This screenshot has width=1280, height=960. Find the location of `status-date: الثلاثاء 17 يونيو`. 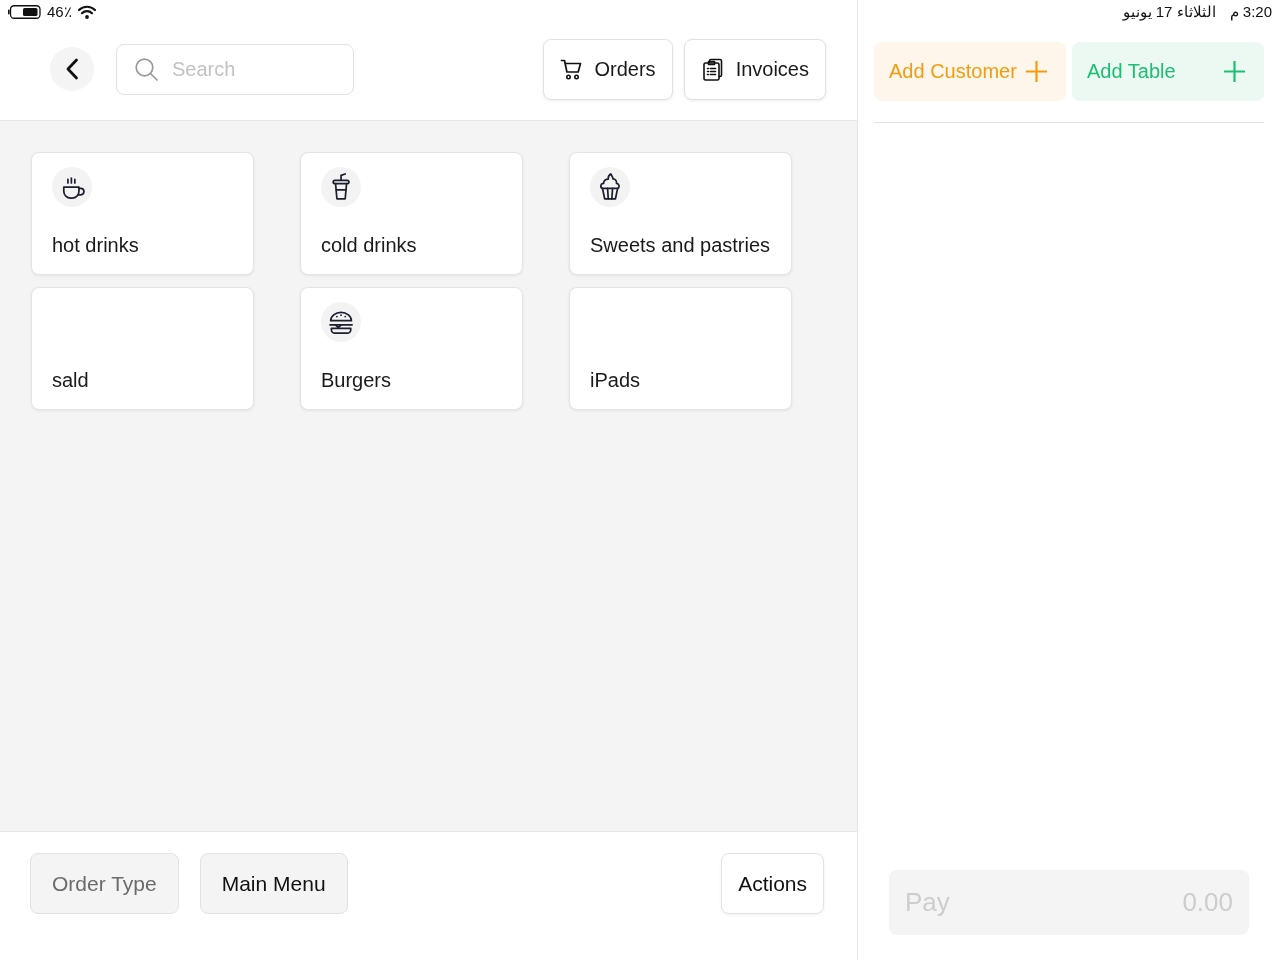

status-date: الثلاثاء 17 يونيو is located at coordinates (1169, 12).